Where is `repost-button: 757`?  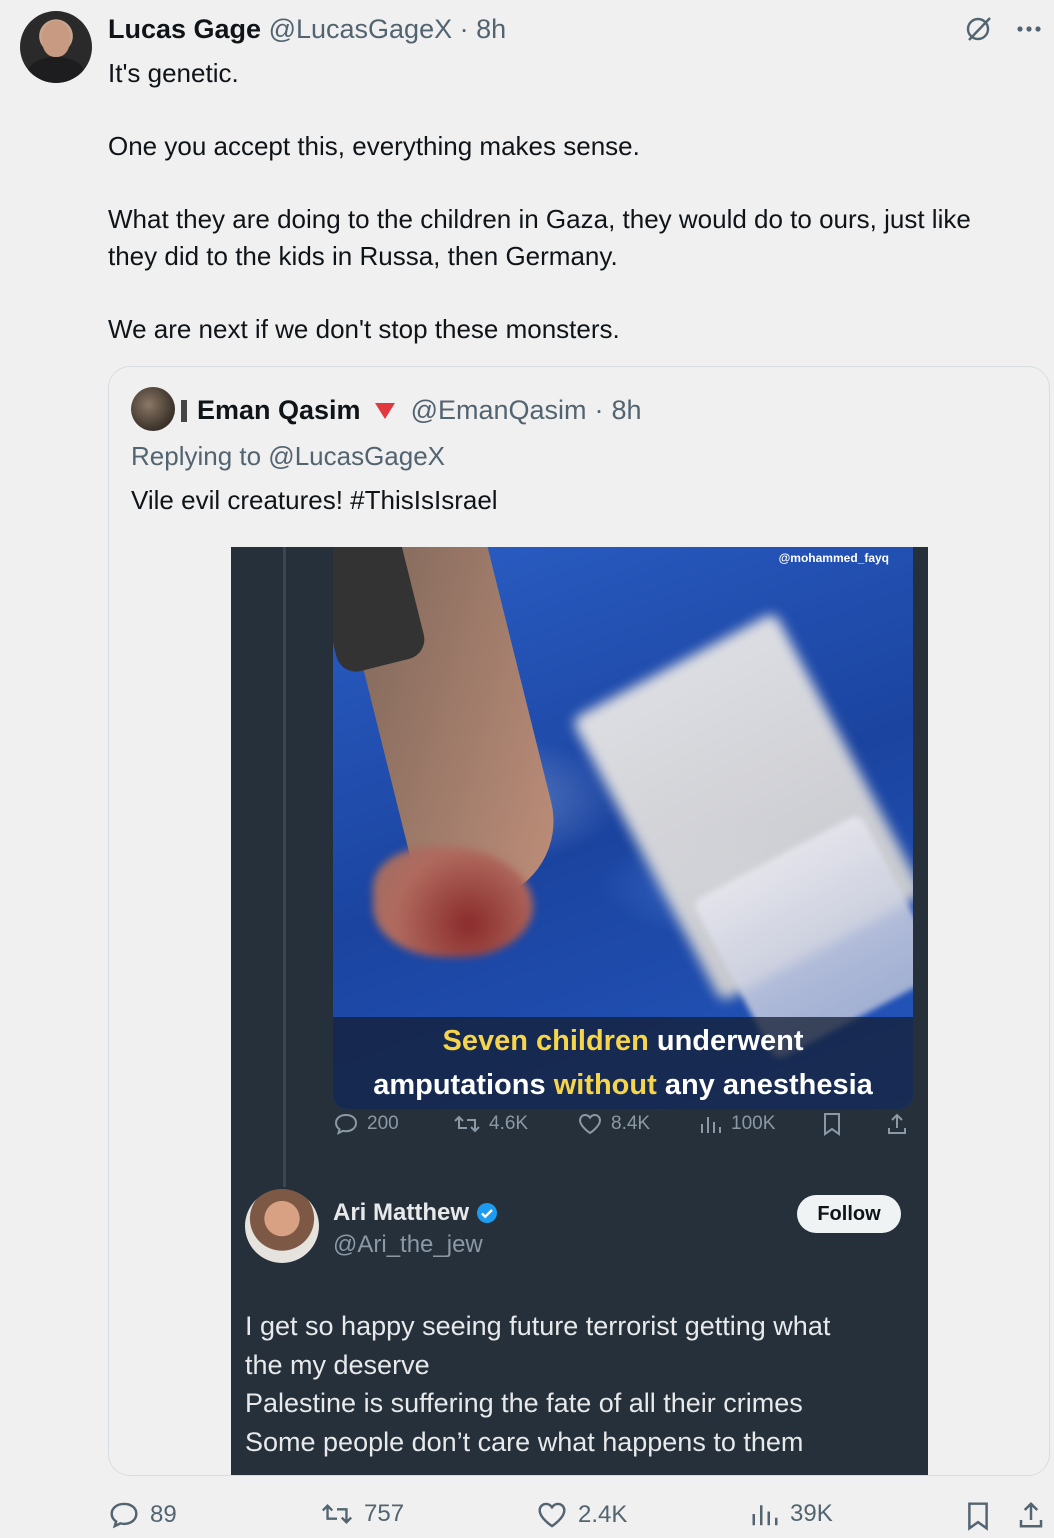
repost-button: 757 is located at coordinates (362, 1514).